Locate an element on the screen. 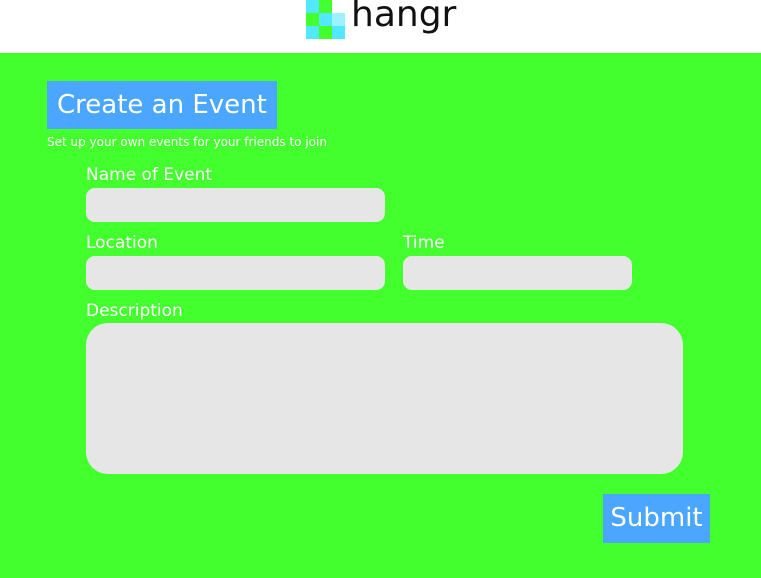  description-label: Description is located at coordinates (134, 311).